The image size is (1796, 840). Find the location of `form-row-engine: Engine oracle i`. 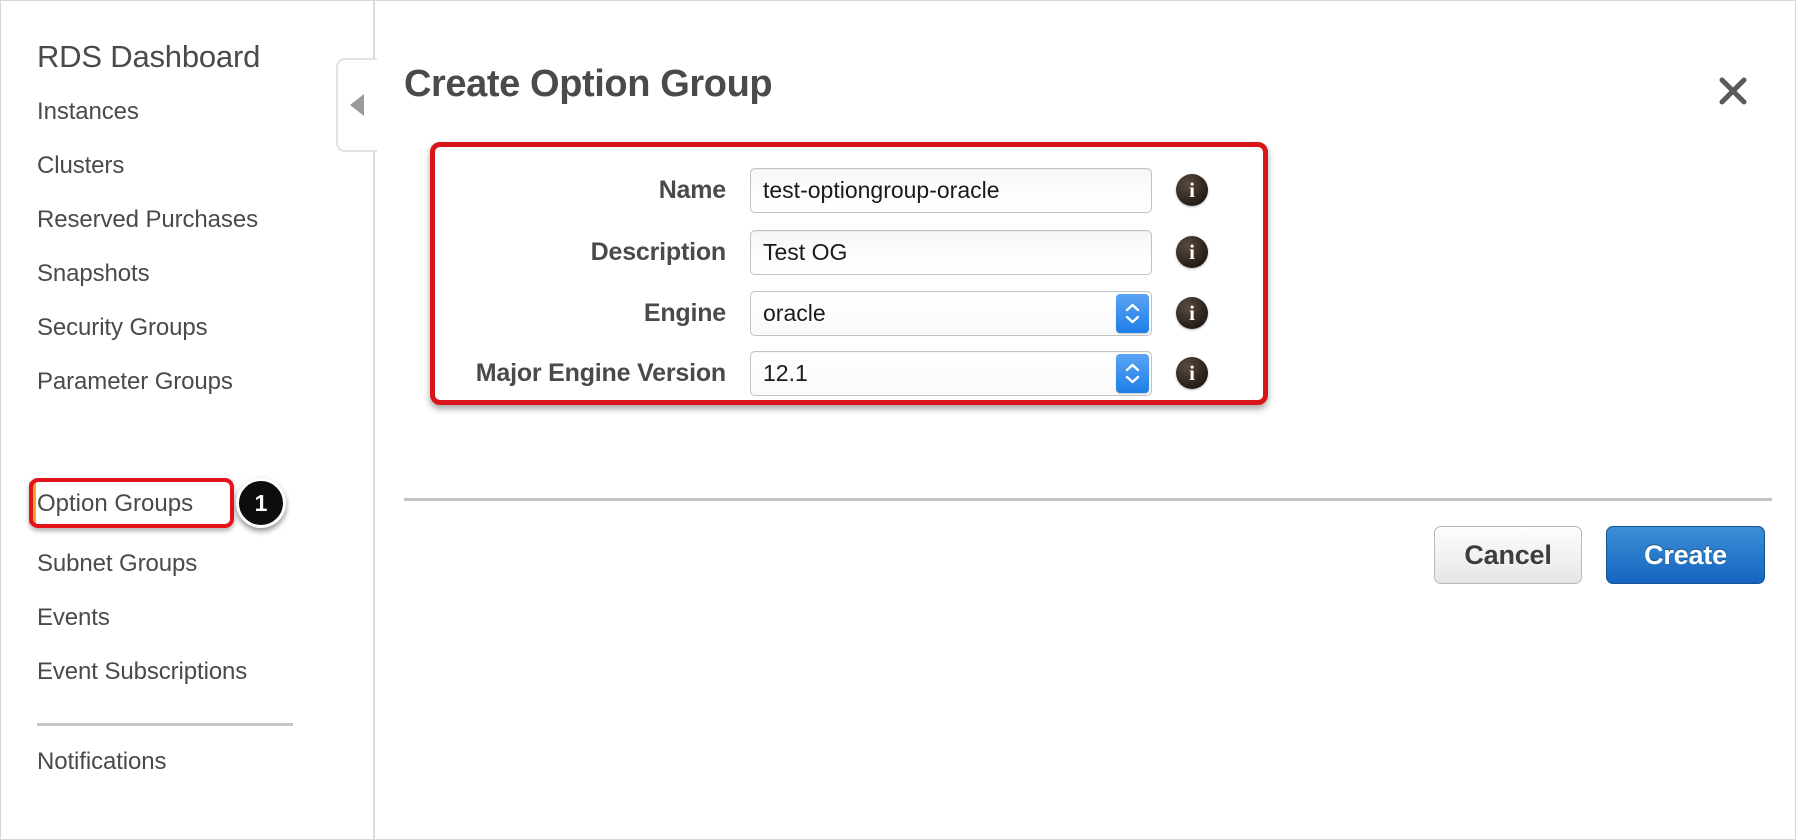

form-row-engine: Engine oracle i is located at coordinates (817, 313).